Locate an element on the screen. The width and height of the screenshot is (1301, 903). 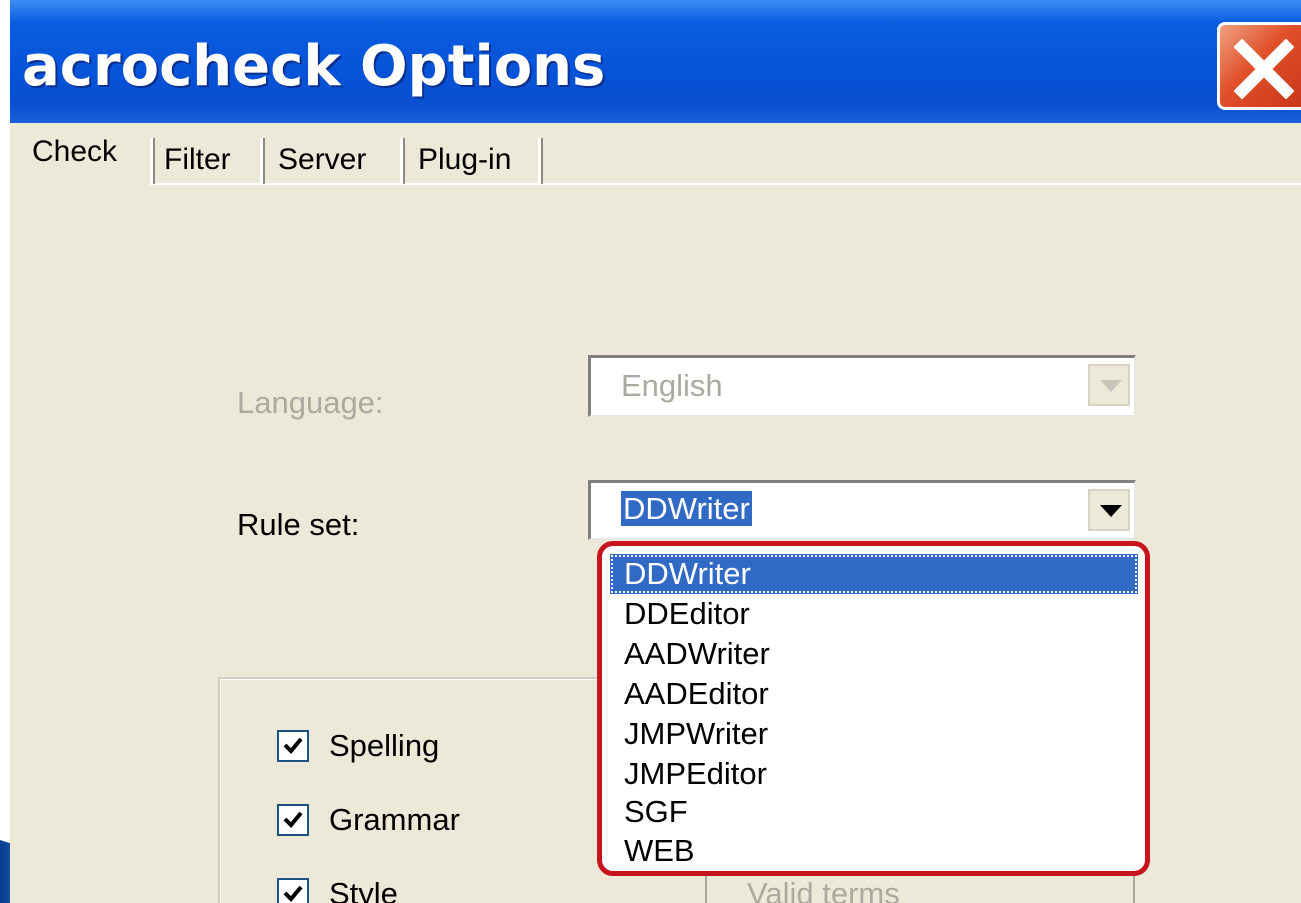
ruleset-dropdown-button is located at coordinates (1109, 510).